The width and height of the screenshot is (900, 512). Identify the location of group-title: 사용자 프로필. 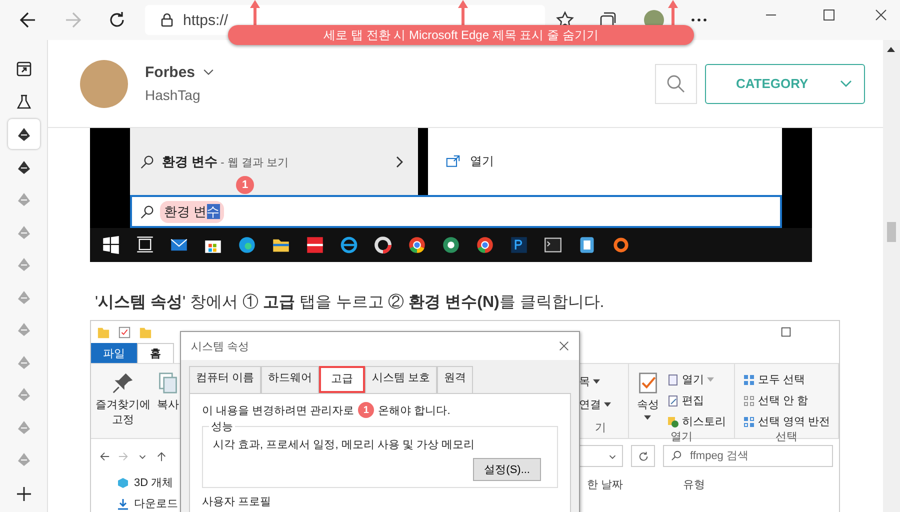
(237, 502).